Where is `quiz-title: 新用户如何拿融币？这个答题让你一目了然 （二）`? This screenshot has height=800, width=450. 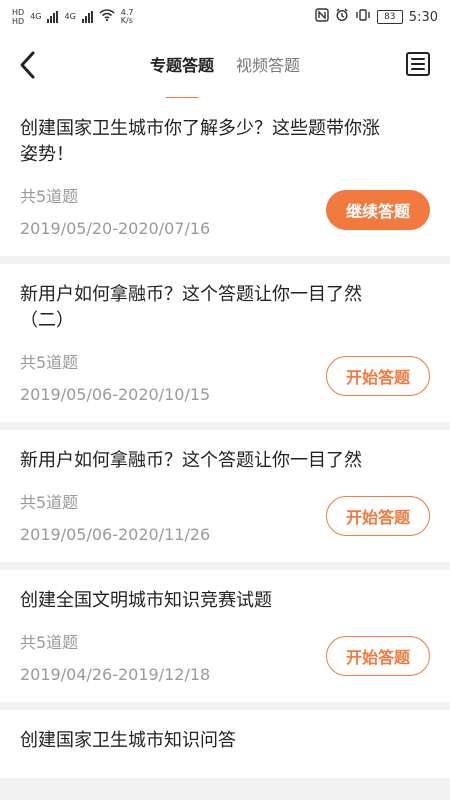 quiz-title: 新用户如何拿融币？这个答题让你一目了然 （二） is located at coordinates (191, 307).